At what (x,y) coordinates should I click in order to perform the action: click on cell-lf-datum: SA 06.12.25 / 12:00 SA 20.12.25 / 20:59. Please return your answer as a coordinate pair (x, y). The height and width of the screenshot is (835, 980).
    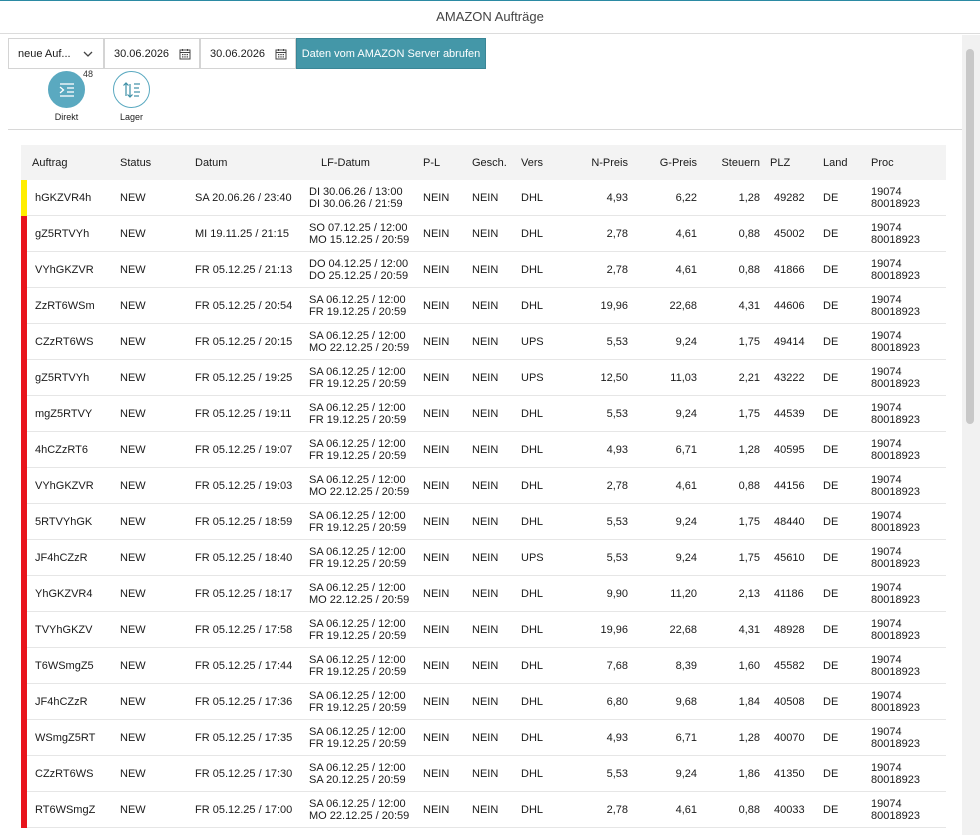
    Looking at the image, I should click on (366, 774).